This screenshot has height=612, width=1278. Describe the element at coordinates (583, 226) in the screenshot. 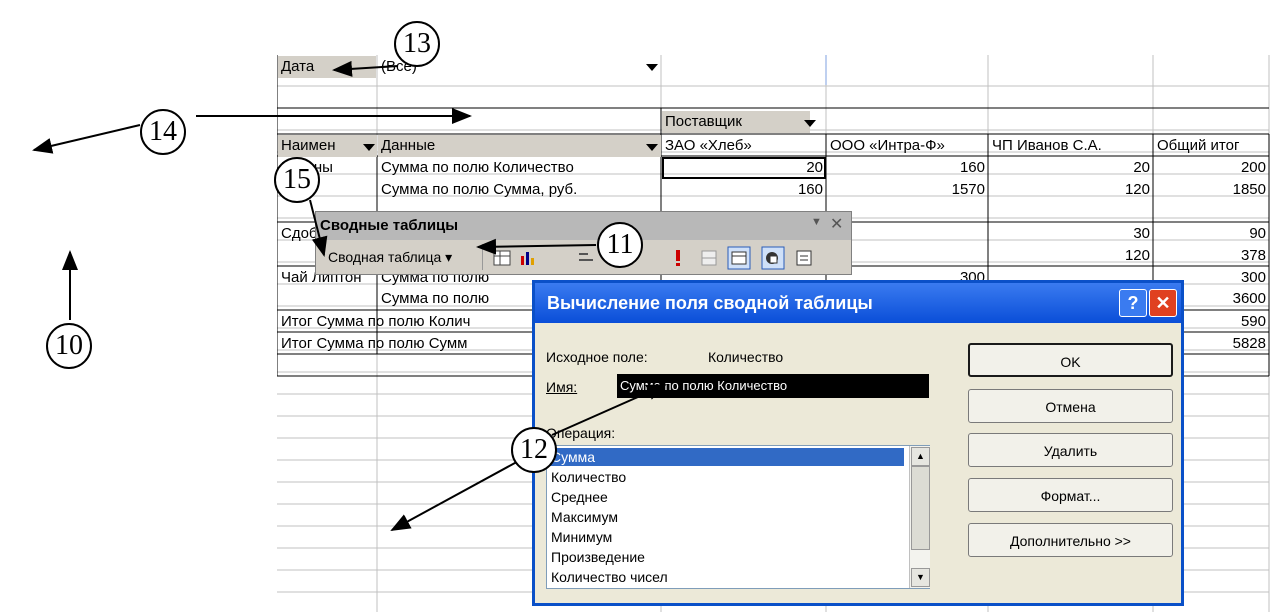

I see `toolbar-title: Сводные таблицы` at that location.